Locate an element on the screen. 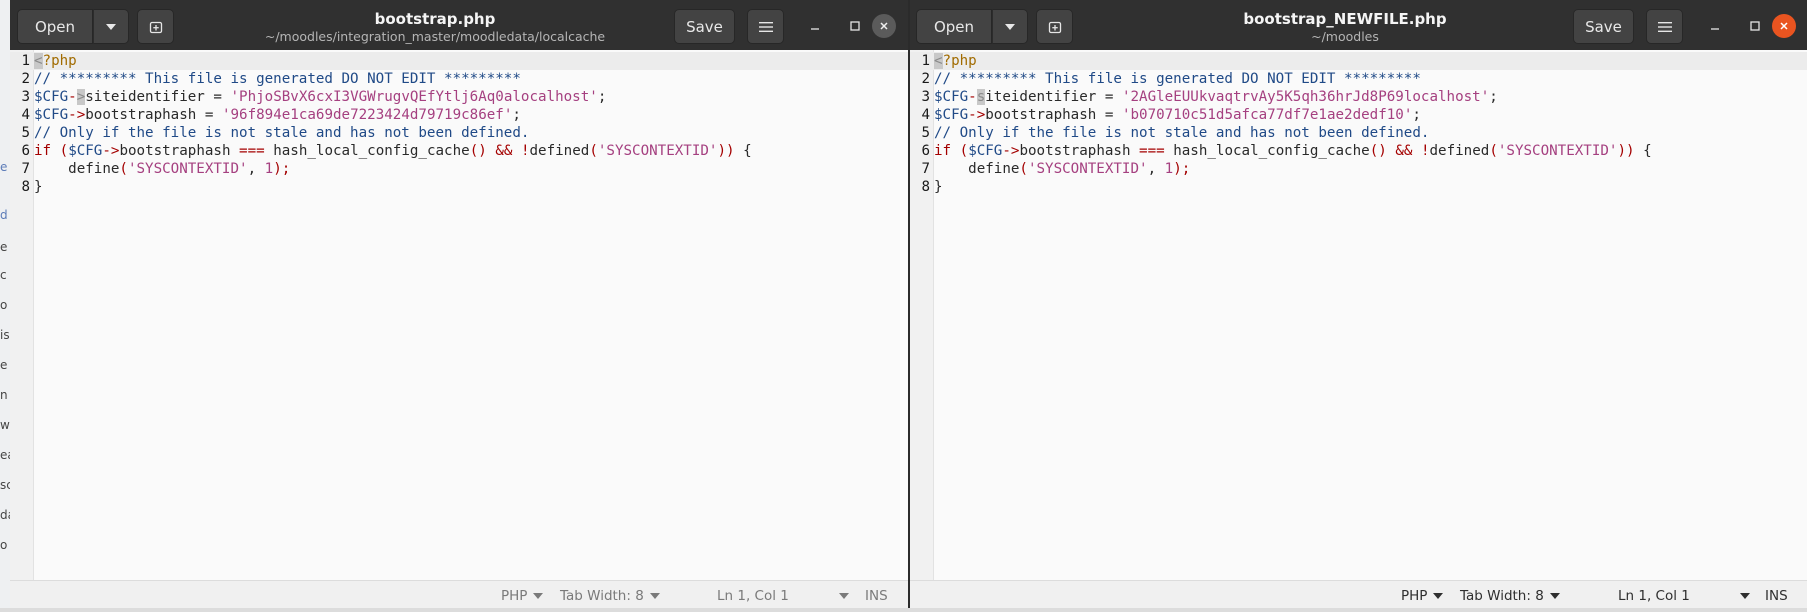 The height and width of the screenshot is (612, 1807). line-number: 5 is located at coordinates (925, 133).